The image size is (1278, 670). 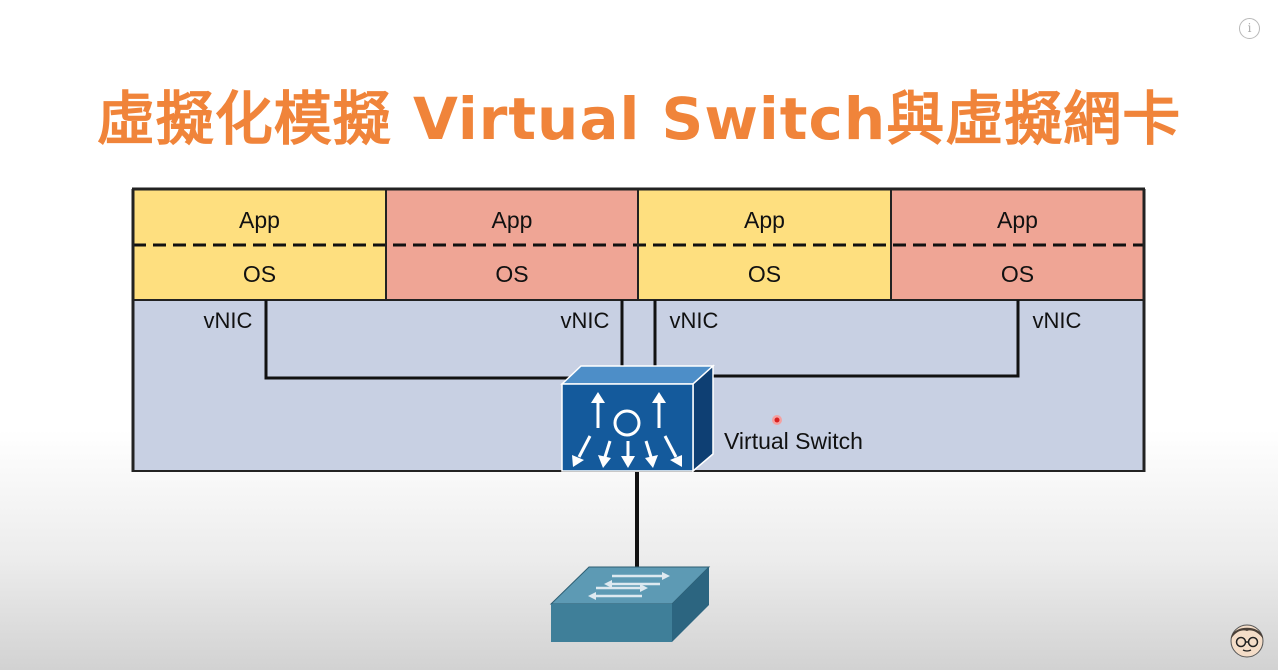 I want to click on vnic-label-1: vNIC, so click(x=228, y=320).